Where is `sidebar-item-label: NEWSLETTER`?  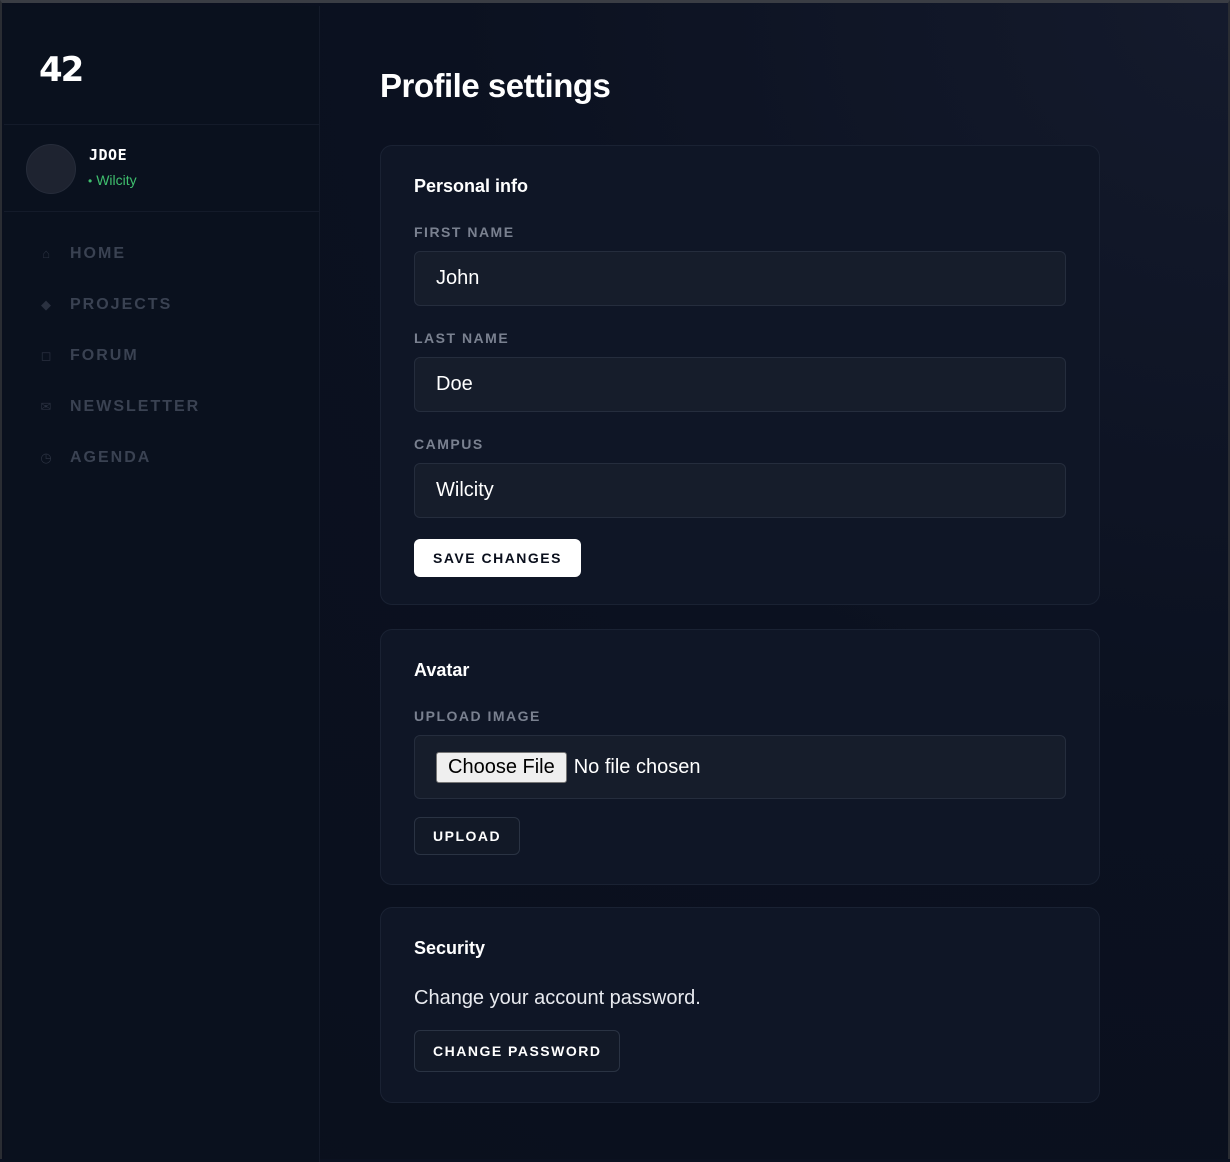
sidebar-item-label: NEWSLETTER is located at coordinates (135, 406).